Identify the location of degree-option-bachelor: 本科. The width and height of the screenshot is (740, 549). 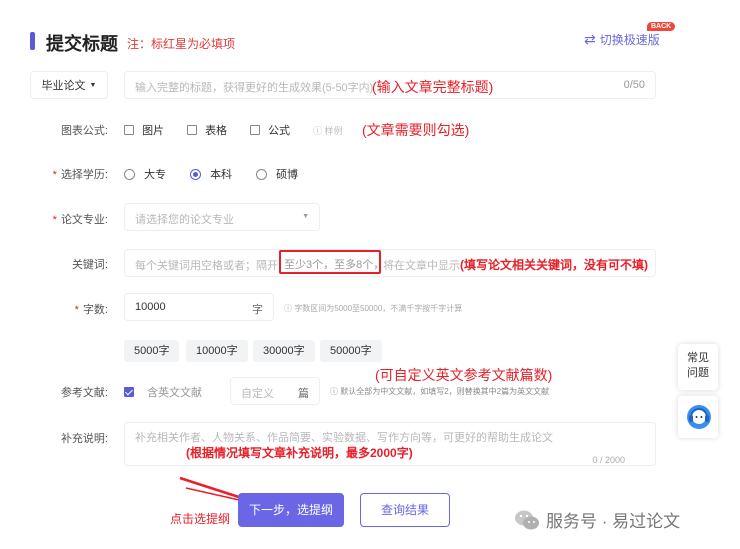
(211, 174).